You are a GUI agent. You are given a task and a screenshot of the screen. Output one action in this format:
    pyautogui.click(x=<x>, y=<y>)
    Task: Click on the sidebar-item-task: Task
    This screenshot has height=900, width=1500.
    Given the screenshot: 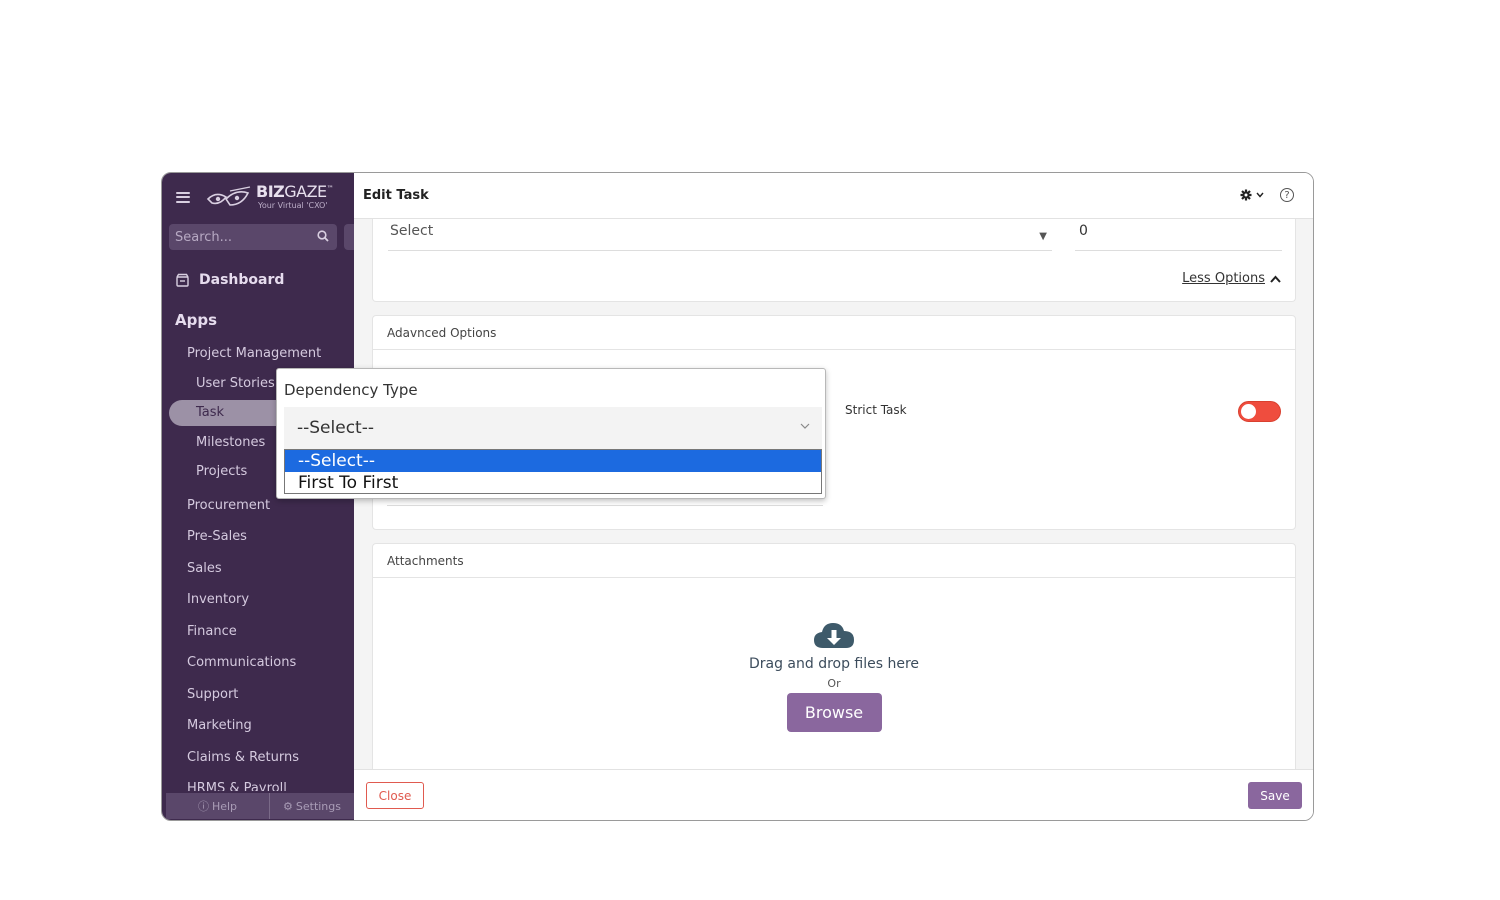 What is the action you would take?
    pyautogui.click(x=210, y=412)
    